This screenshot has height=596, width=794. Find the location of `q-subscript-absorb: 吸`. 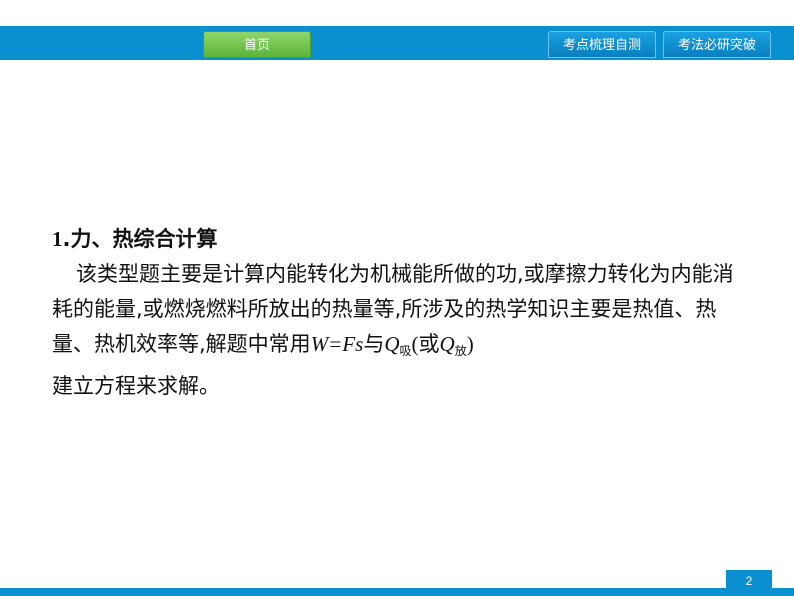

q-subscript-absorb: 吸 is located at coordinates (405, 351).